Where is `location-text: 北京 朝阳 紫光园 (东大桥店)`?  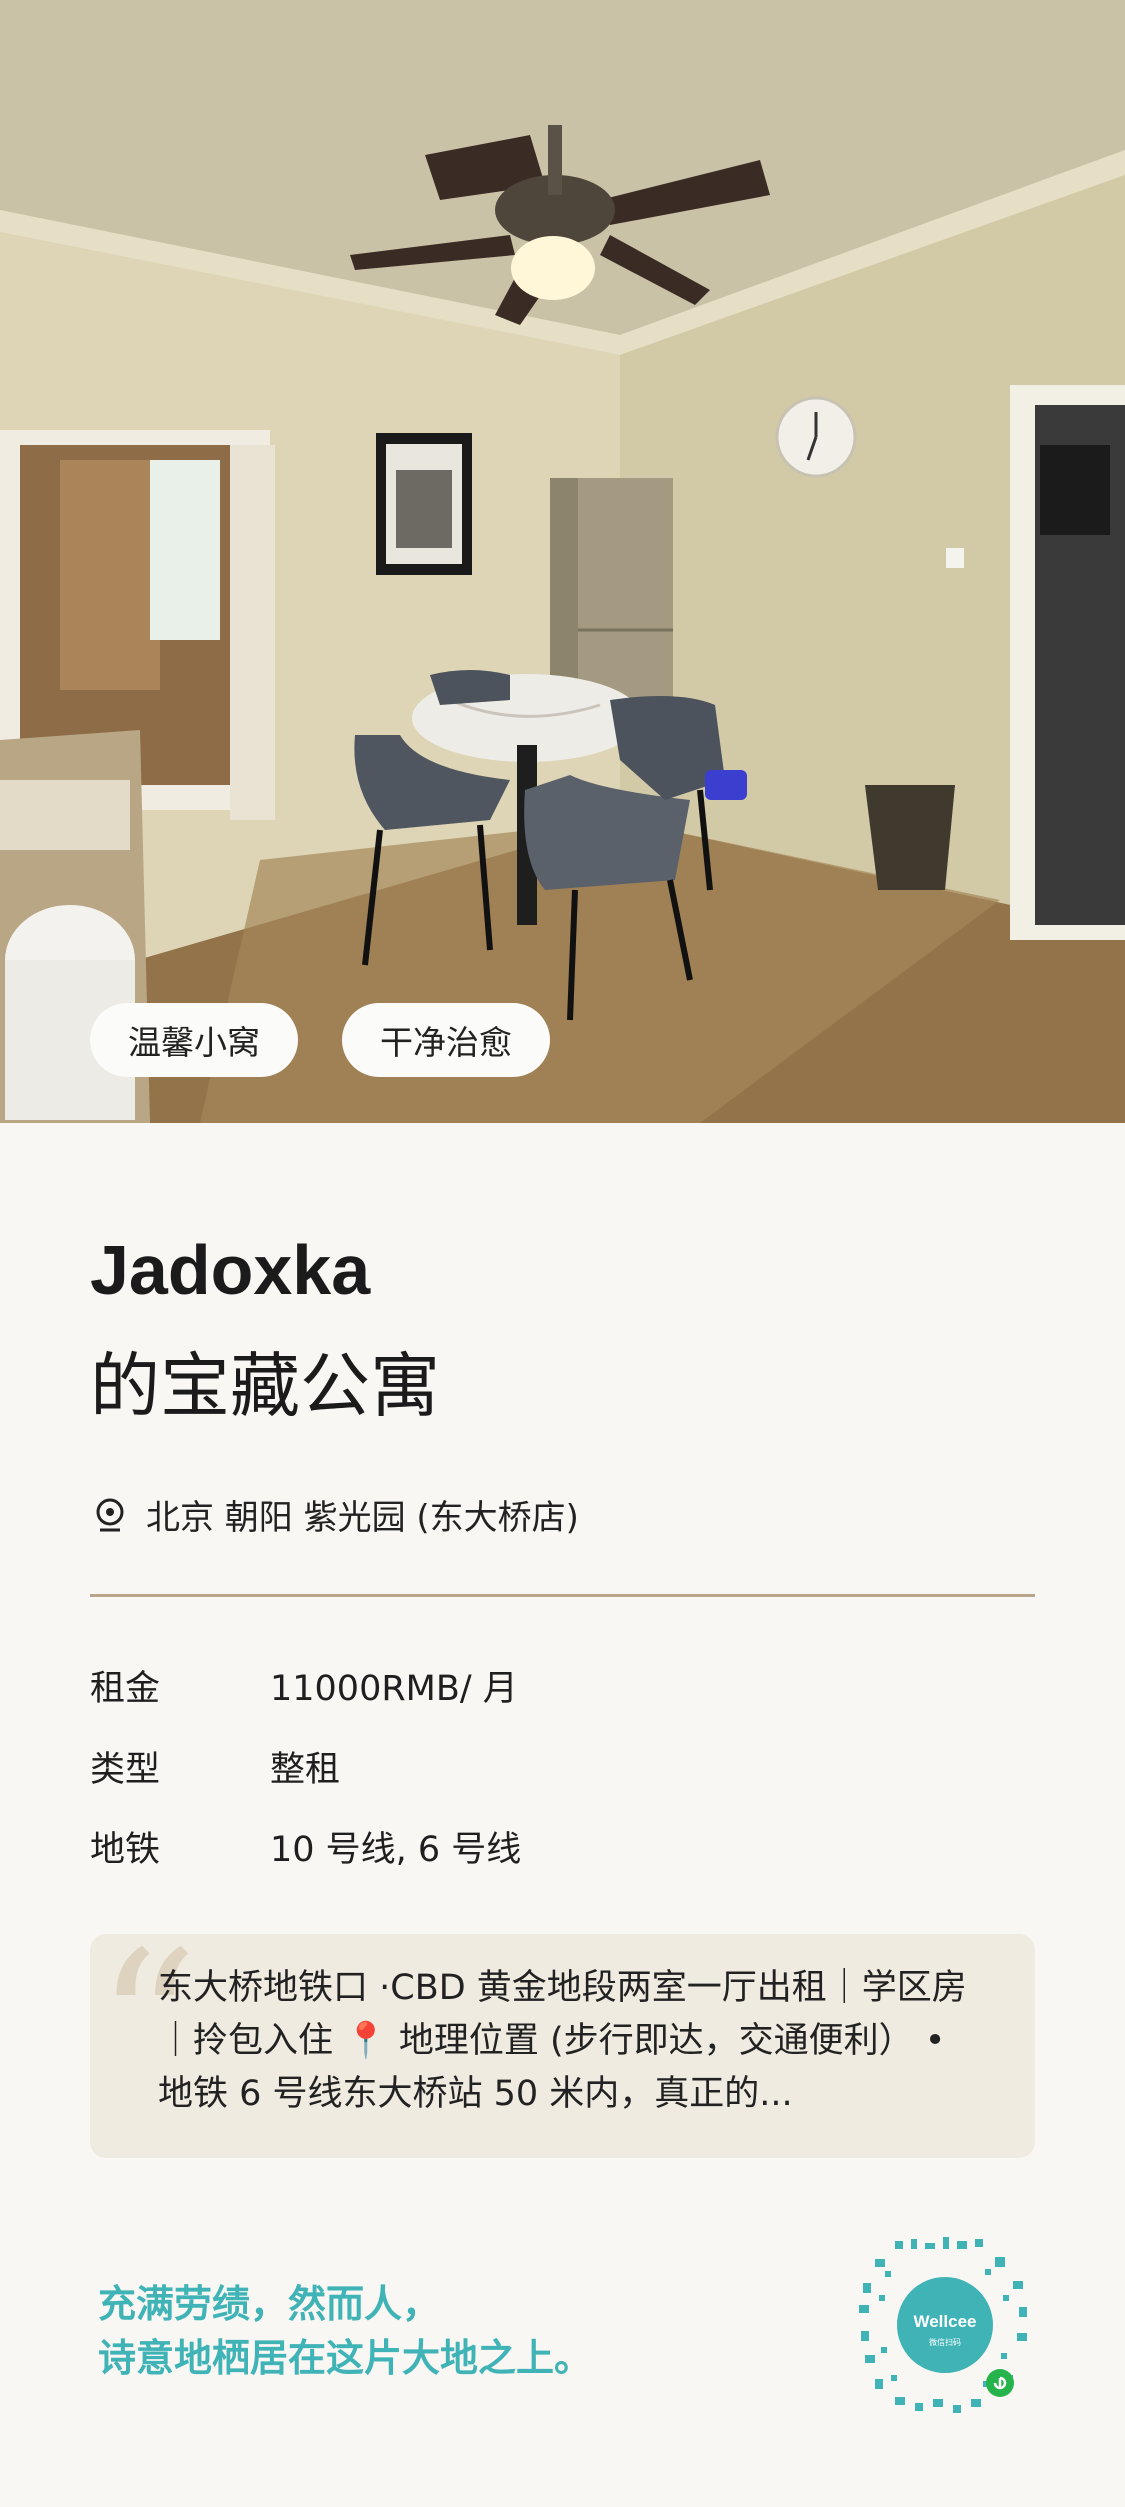
location-text: 北京 朝阳 紫光园 (东大桥店) is located at coordinates (362, 1518).